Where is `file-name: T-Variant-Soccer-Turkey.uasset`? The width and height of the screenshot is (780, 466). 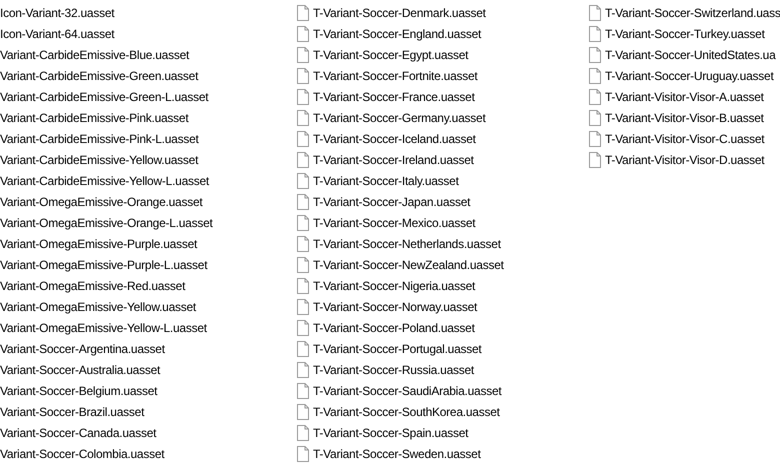 file-name: T-Variant-Soccer-Turkey.uasset is located at coordinates (685, 33).